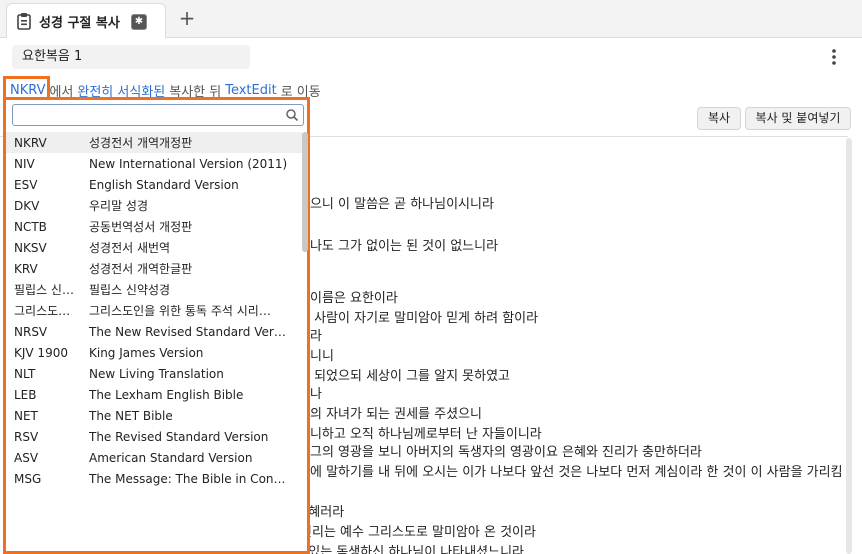 This screenshot has width=862, height=554. I want to click on tab-bar: 성경 구절 복사 ✱ +, so click(431, 19).